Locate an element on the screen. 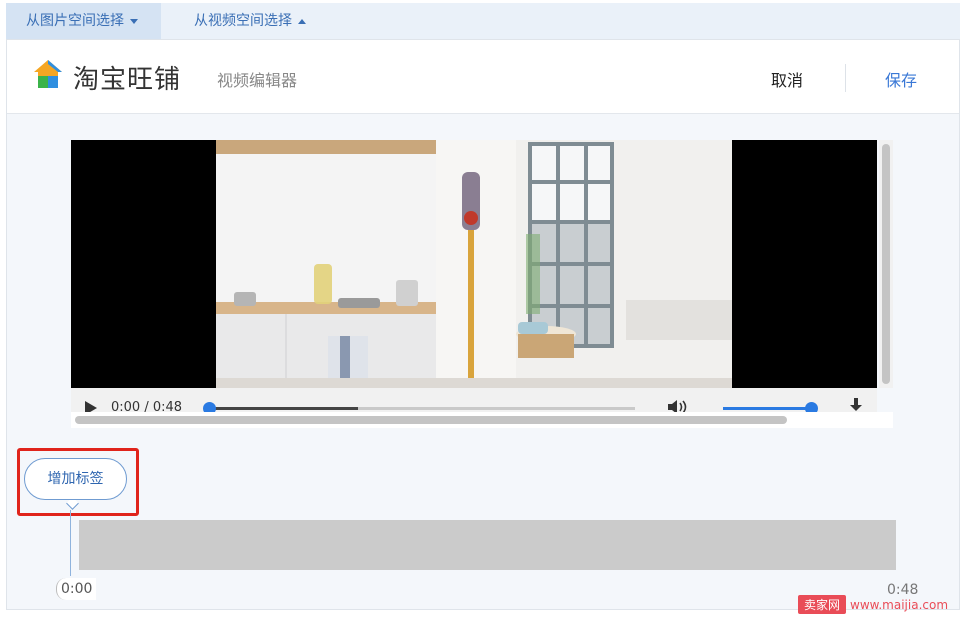 The image size is (961, 617). progress-track is located at coordinates (422, 408).